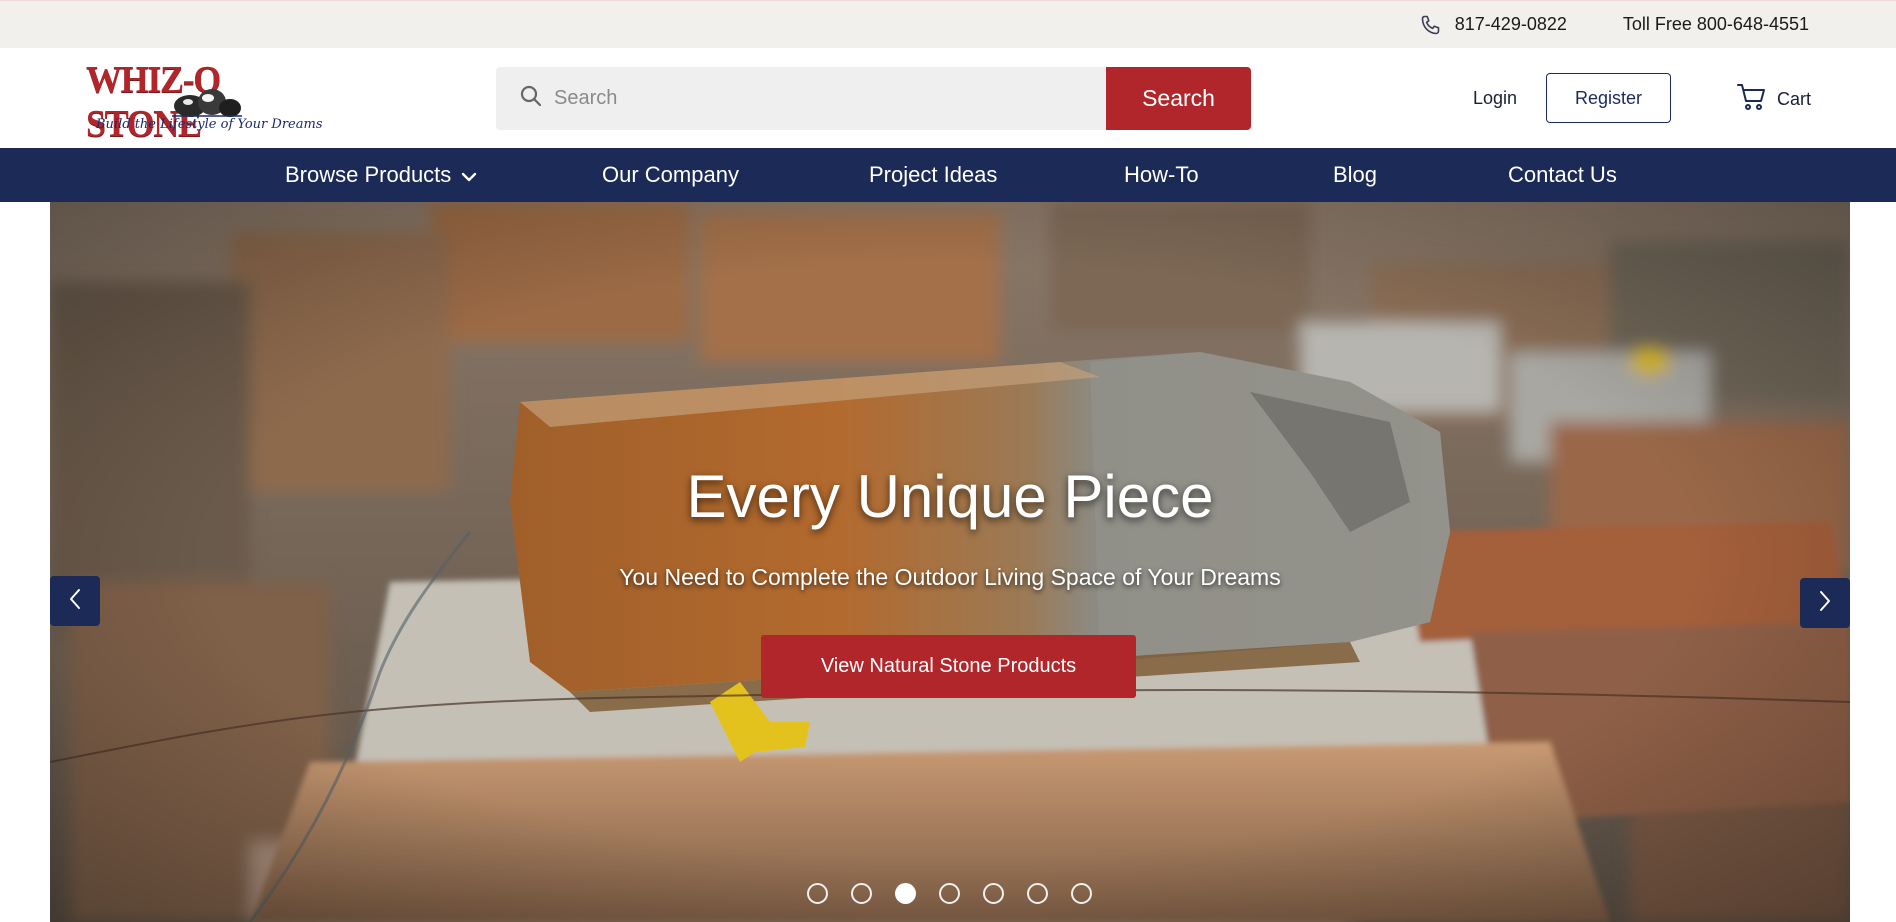 The width and height of the screenshot is (1896, 922). What do you see at coordinates (950, 496) in the screenshot?
I see `hero-headline: Every Unique Piece` at bounding box center [950, 496].